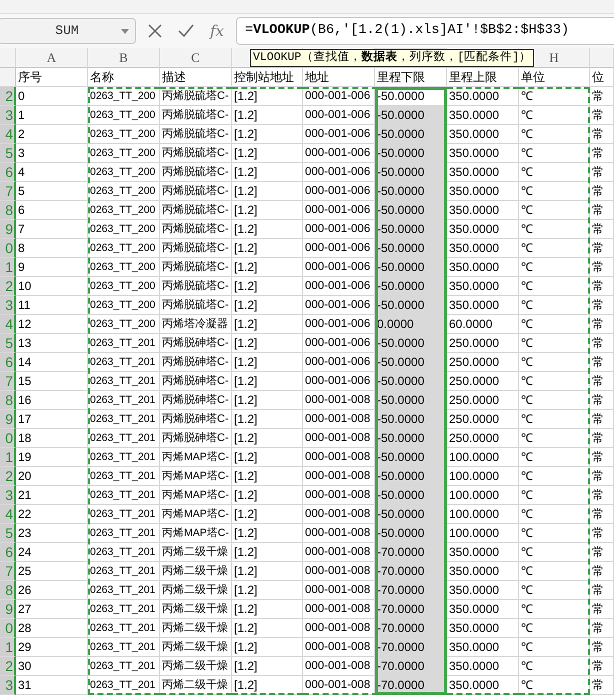  What do you see at coordinates (52, 210) in the screenshot?
I see `table-cell: 6` at bounding box center [52, 210].